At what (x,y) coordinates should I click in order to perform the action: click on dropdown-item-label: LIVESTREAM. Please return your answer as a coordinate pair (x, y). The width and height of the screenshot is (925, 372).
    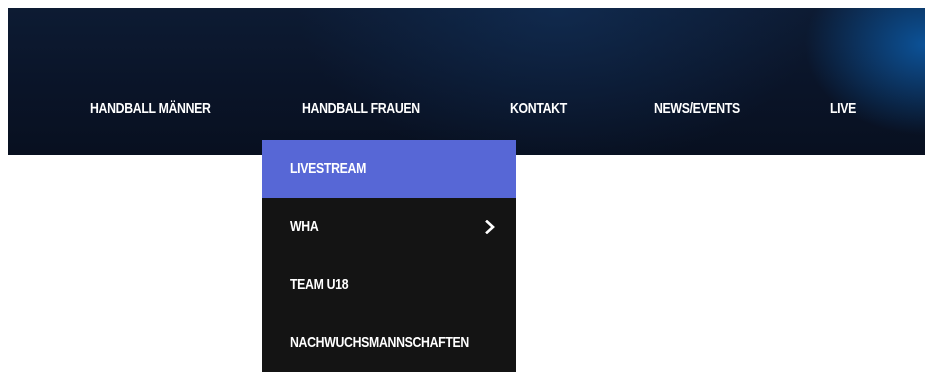
    Looking at the image, I should click on (328, 168).